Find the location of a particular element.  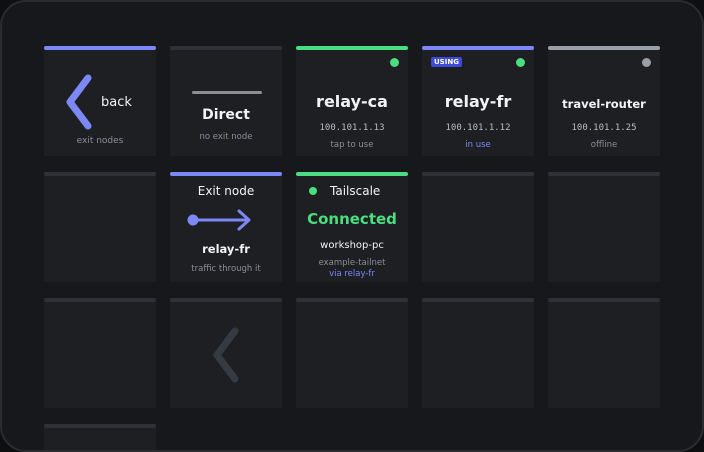

via-node: via relay-fr is located at coordinates (352, 274).